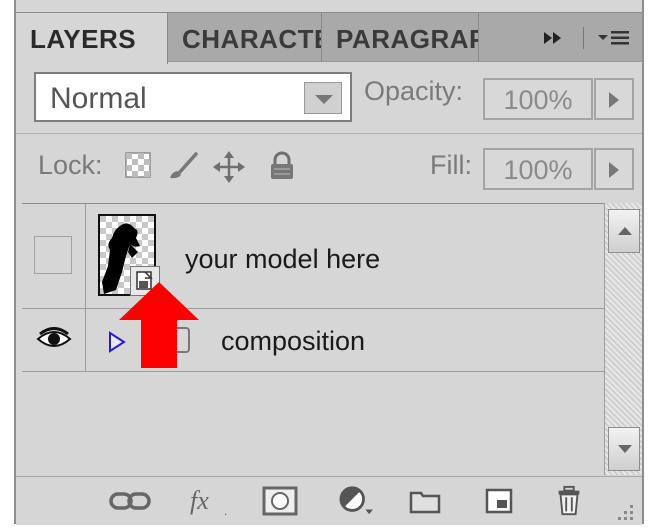  What do you see at coordinates (70, 165) in the screenshot?
I see `lock-label: Lock:` at bounding box center [70, 165].